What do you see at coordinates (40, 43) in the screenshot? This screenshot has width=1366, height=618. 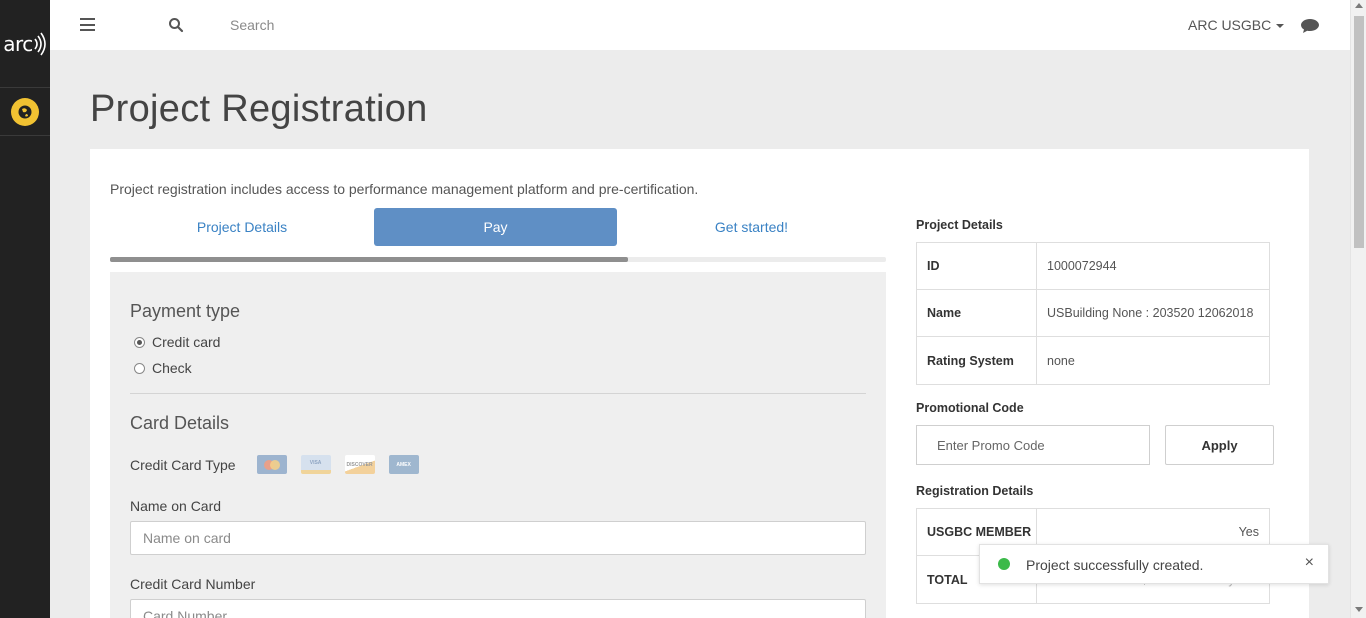 I see `signal-waves-icon` at bounding box center [40, 43].